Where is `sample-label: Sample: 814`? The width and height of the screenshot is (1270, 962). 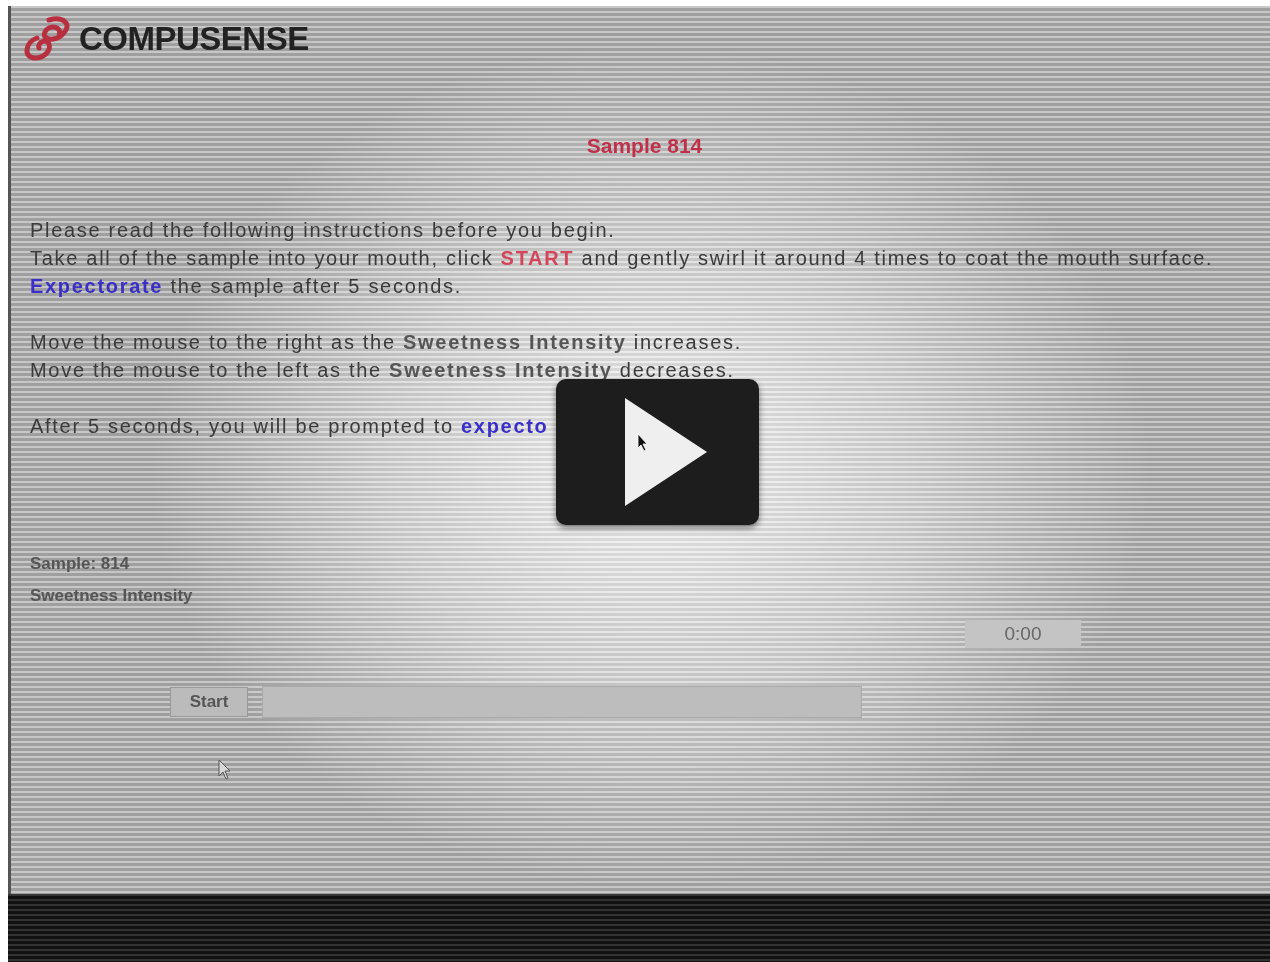
sample-label: Sample: 814 is located at coordinates (80, 564).